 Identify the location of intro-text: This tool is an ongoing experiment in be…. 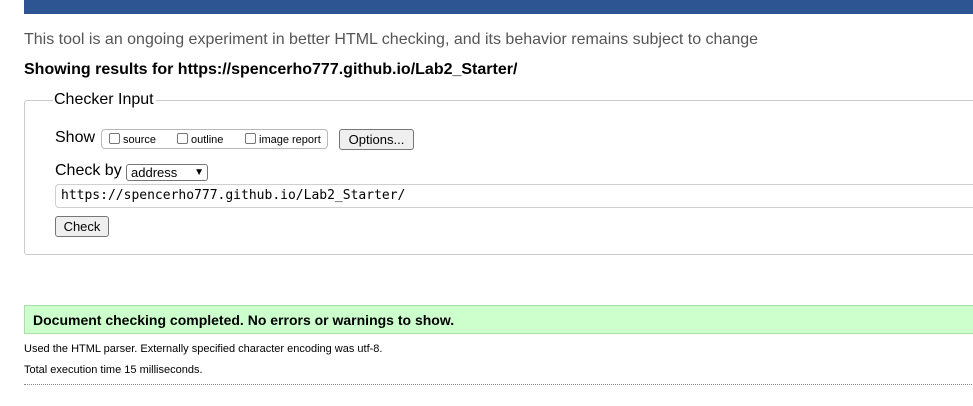
(391, 39).